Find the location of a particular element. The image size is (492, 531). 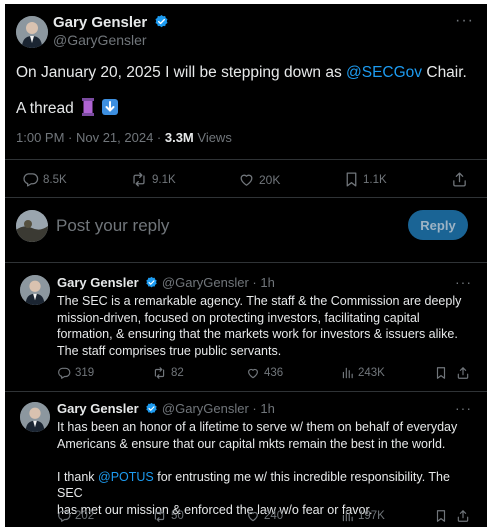

tweet-timestamp: 1:00 PM · Nov 21, 2024 · is located at coordinates (90, 137).